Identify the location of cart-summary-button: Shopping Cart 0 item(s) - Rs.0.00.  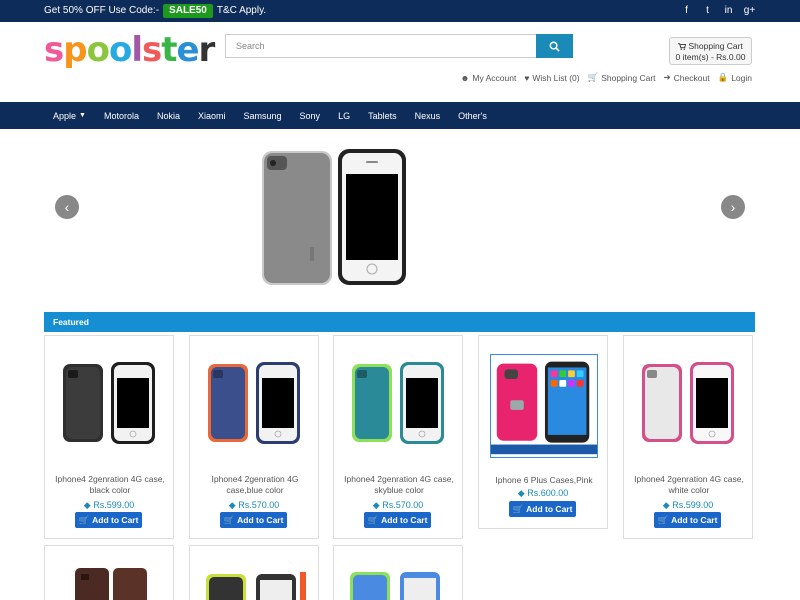
(710, 51).